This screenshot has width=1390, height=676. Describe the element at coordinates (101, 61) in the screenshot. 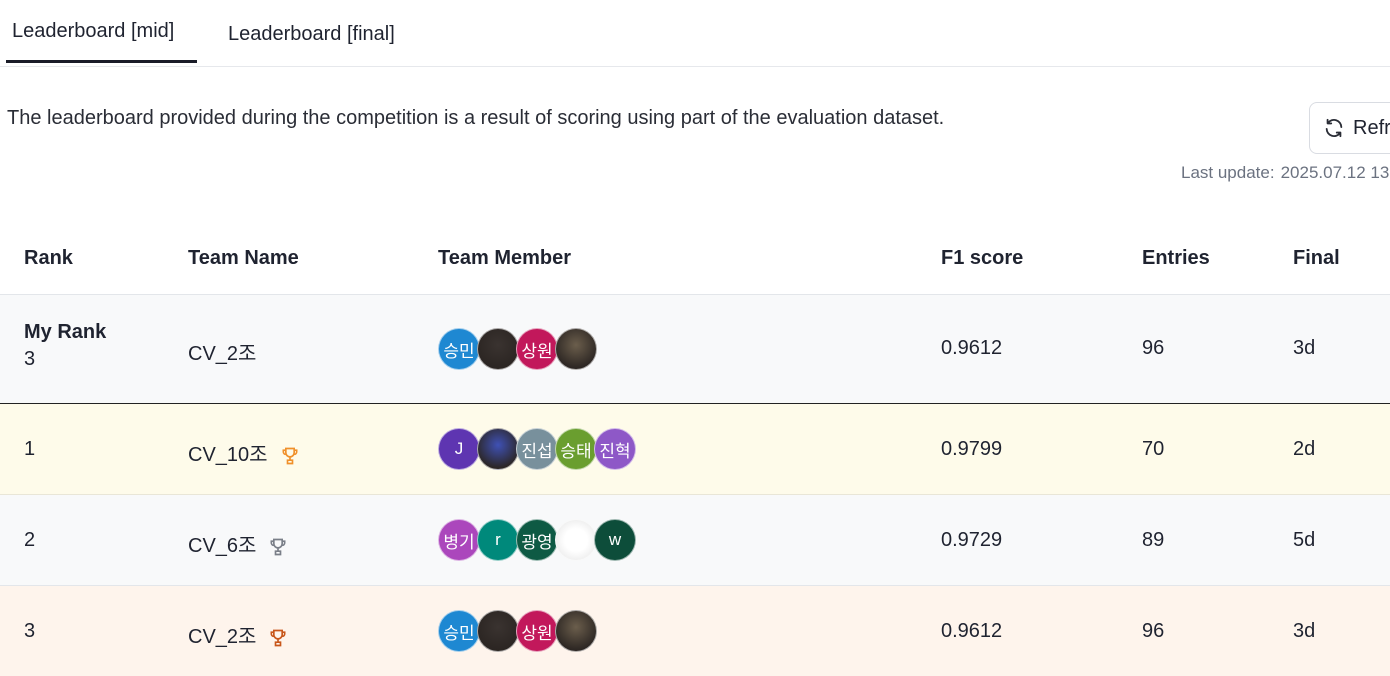

I see `active-tab-indicator` at that location.